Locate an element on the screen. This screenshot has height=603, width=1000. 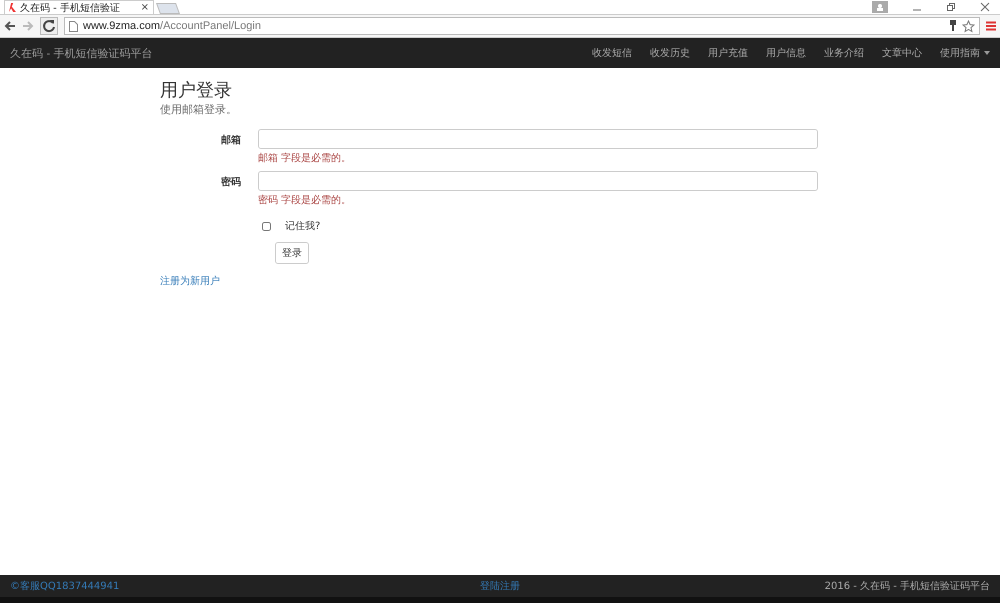
nav-link: 用户充值 is located at coordinates (728, 53).